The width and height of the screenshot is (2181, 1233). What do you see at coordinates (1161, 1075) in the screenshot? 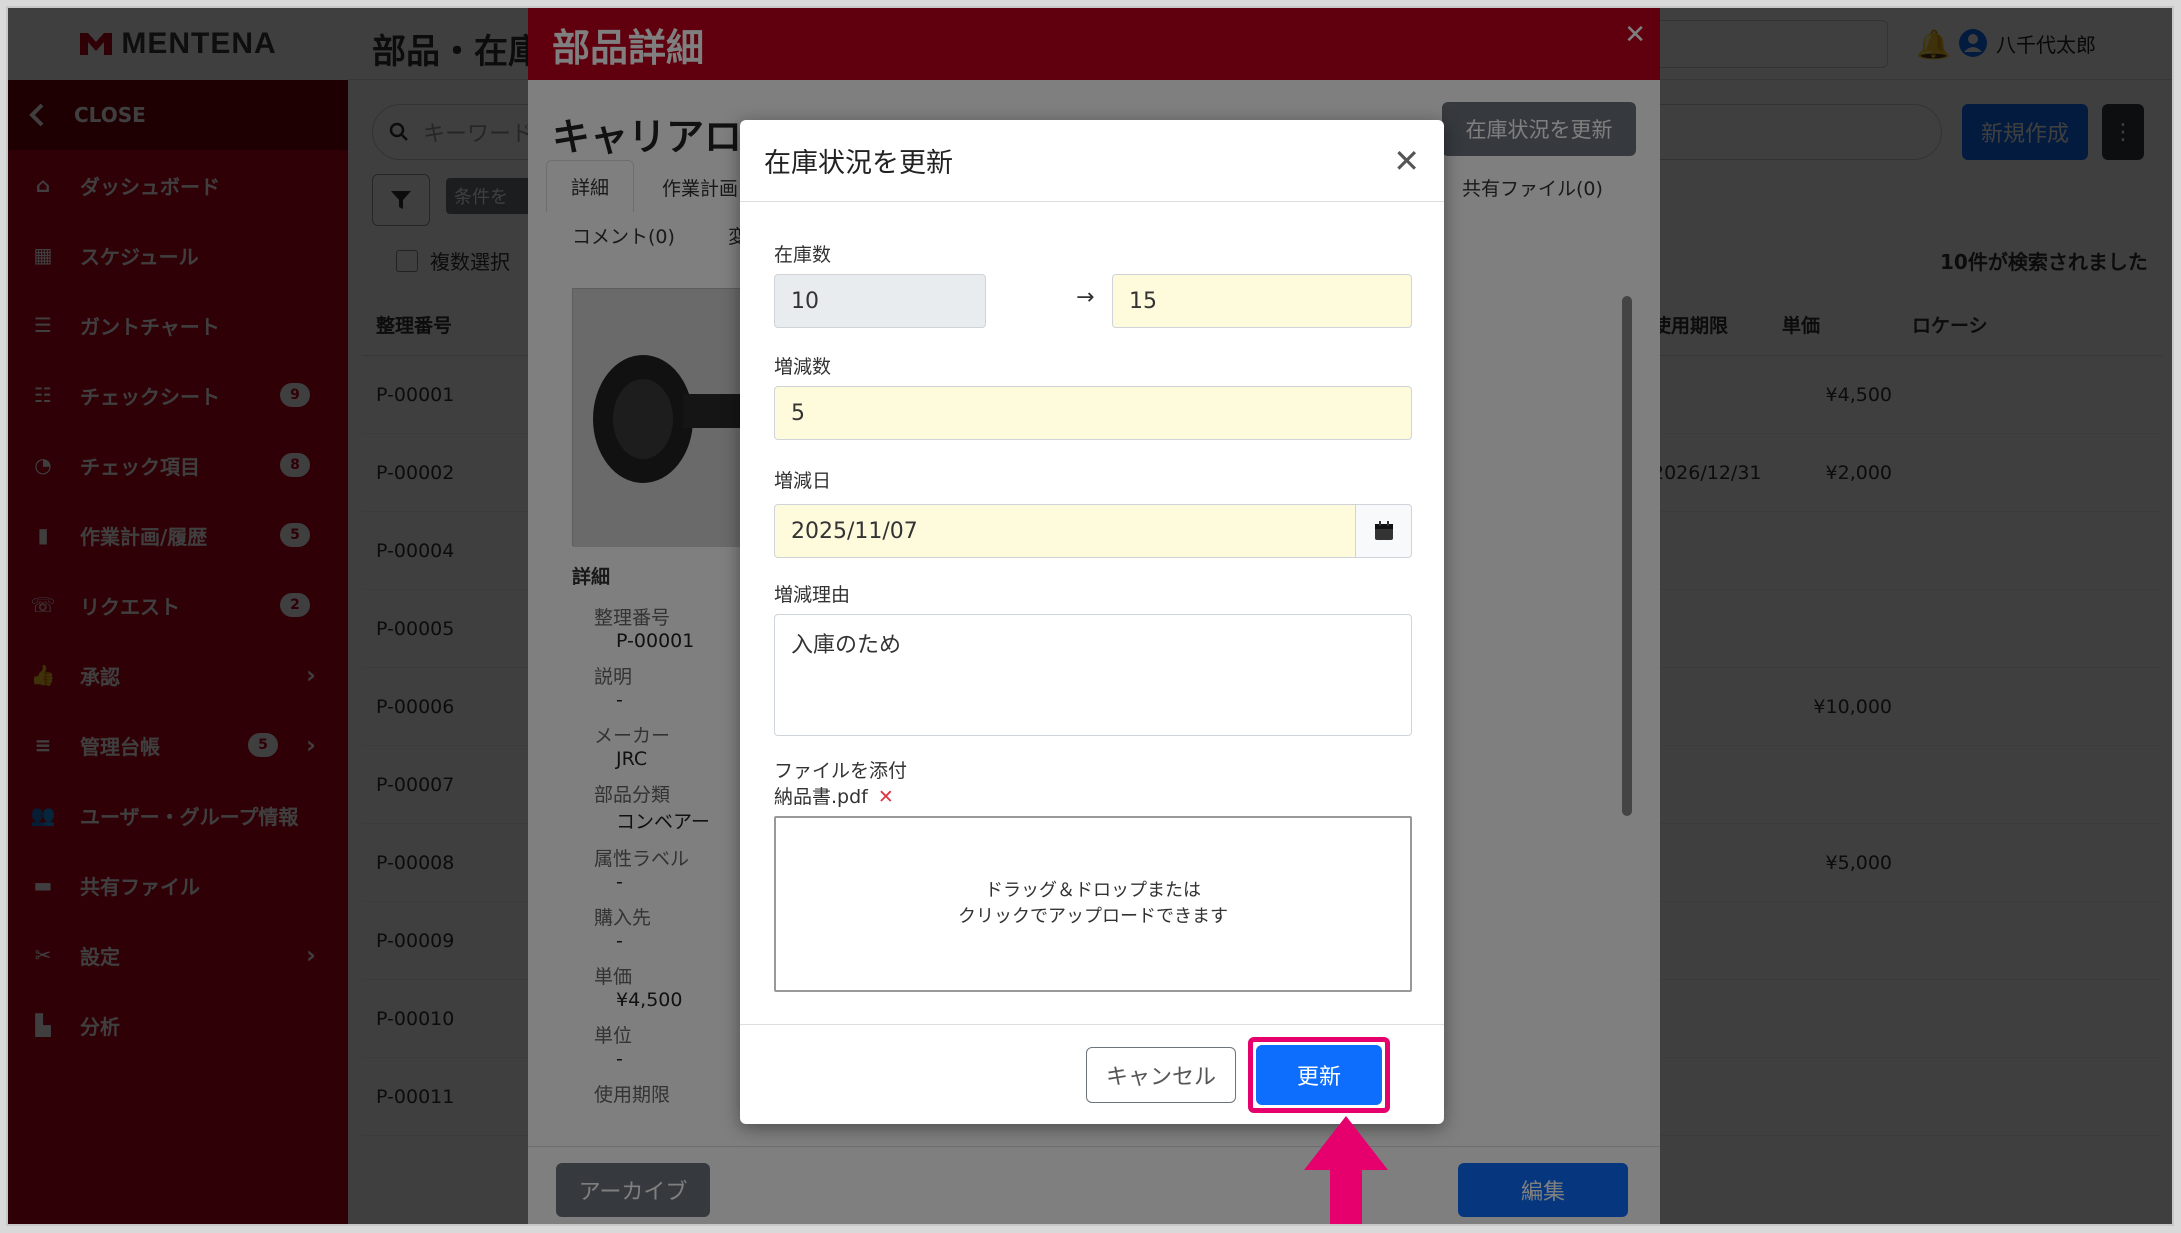
I see `cancel-button: キャンセル` at bounding box center [1161, 1075].